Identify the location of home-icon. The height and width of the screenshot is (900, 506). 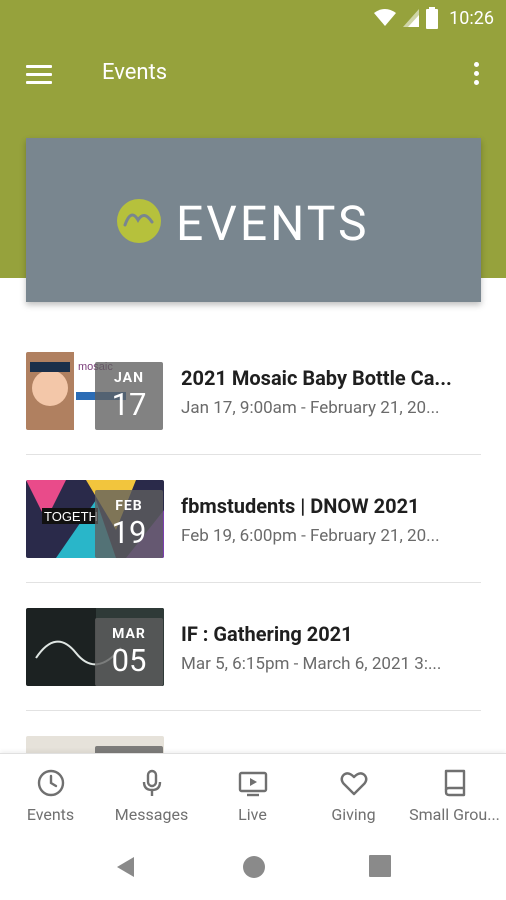
(254, 867).